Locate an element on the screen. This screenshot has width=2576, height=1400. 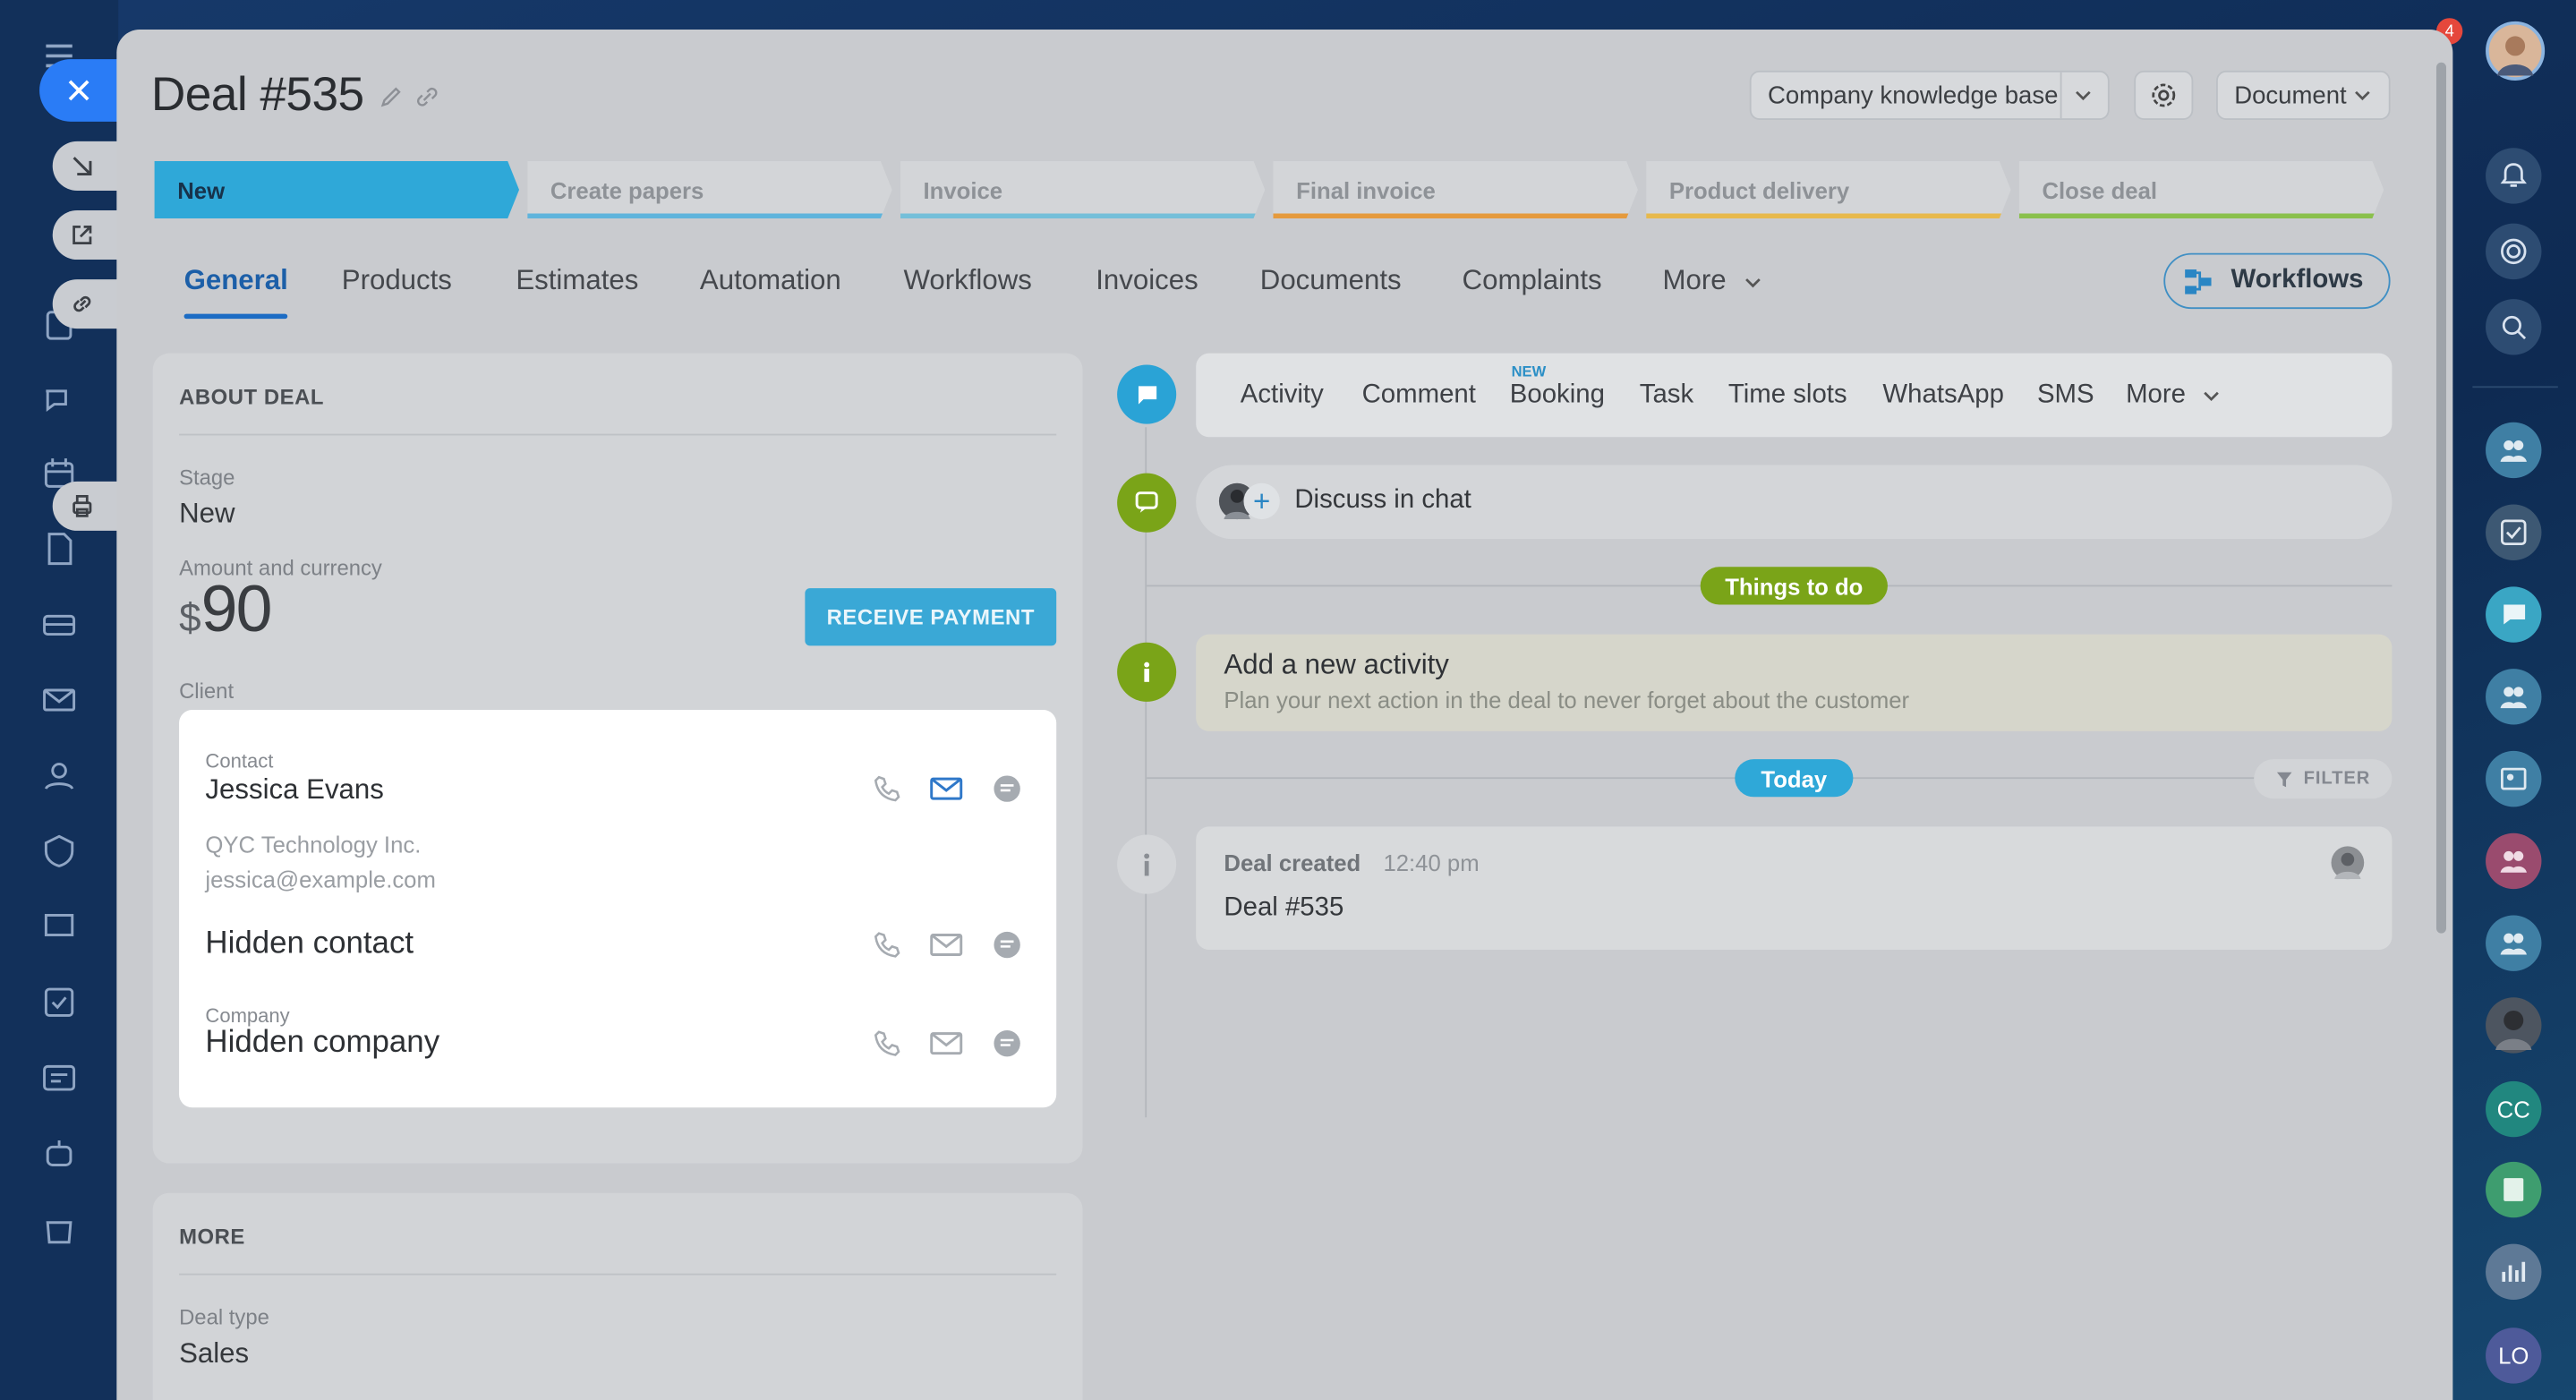
tab-invoices: Invoices is located at coordinates (1147, 282).